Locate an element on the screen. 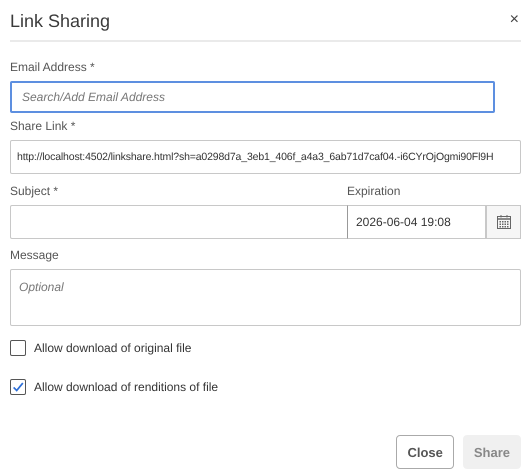 Image resolution: width=532 pixels, height=474 pixels. field-label: Message is located at coordinates (35, 255).